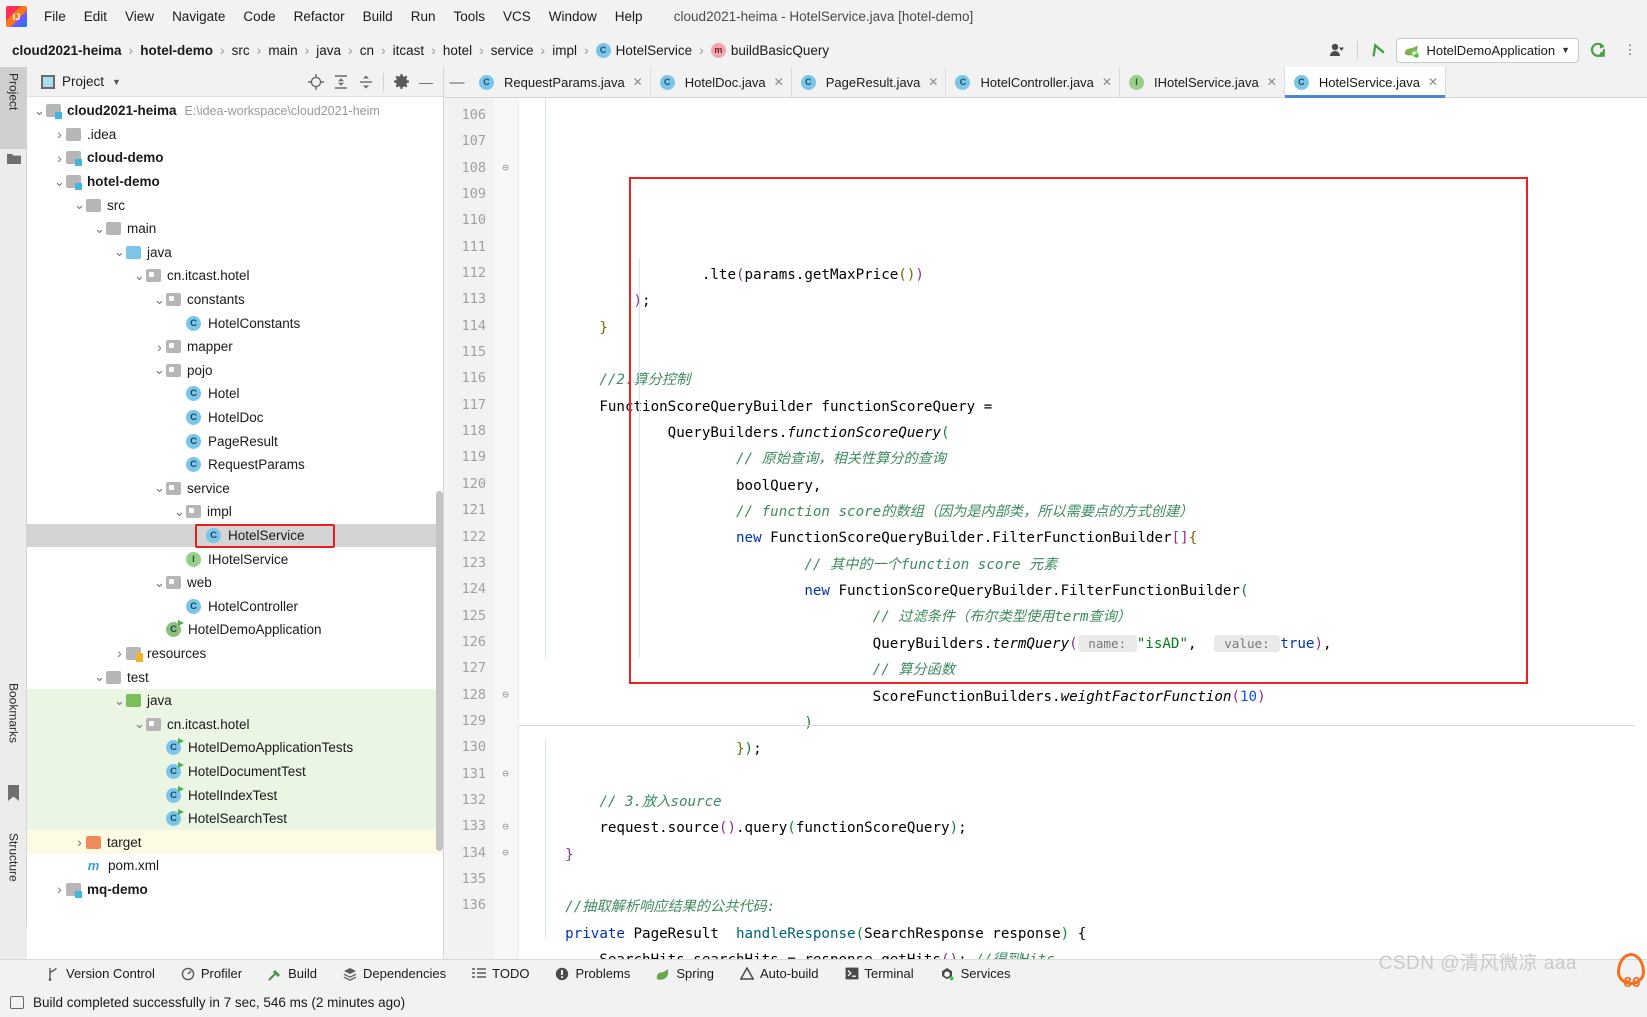 The width and height of the screenshot is (1647, 1017). What do you see at coordinates (401, 82) in the screenshot?
I see `settings-gear-icon` at bounding box center [401, 82].